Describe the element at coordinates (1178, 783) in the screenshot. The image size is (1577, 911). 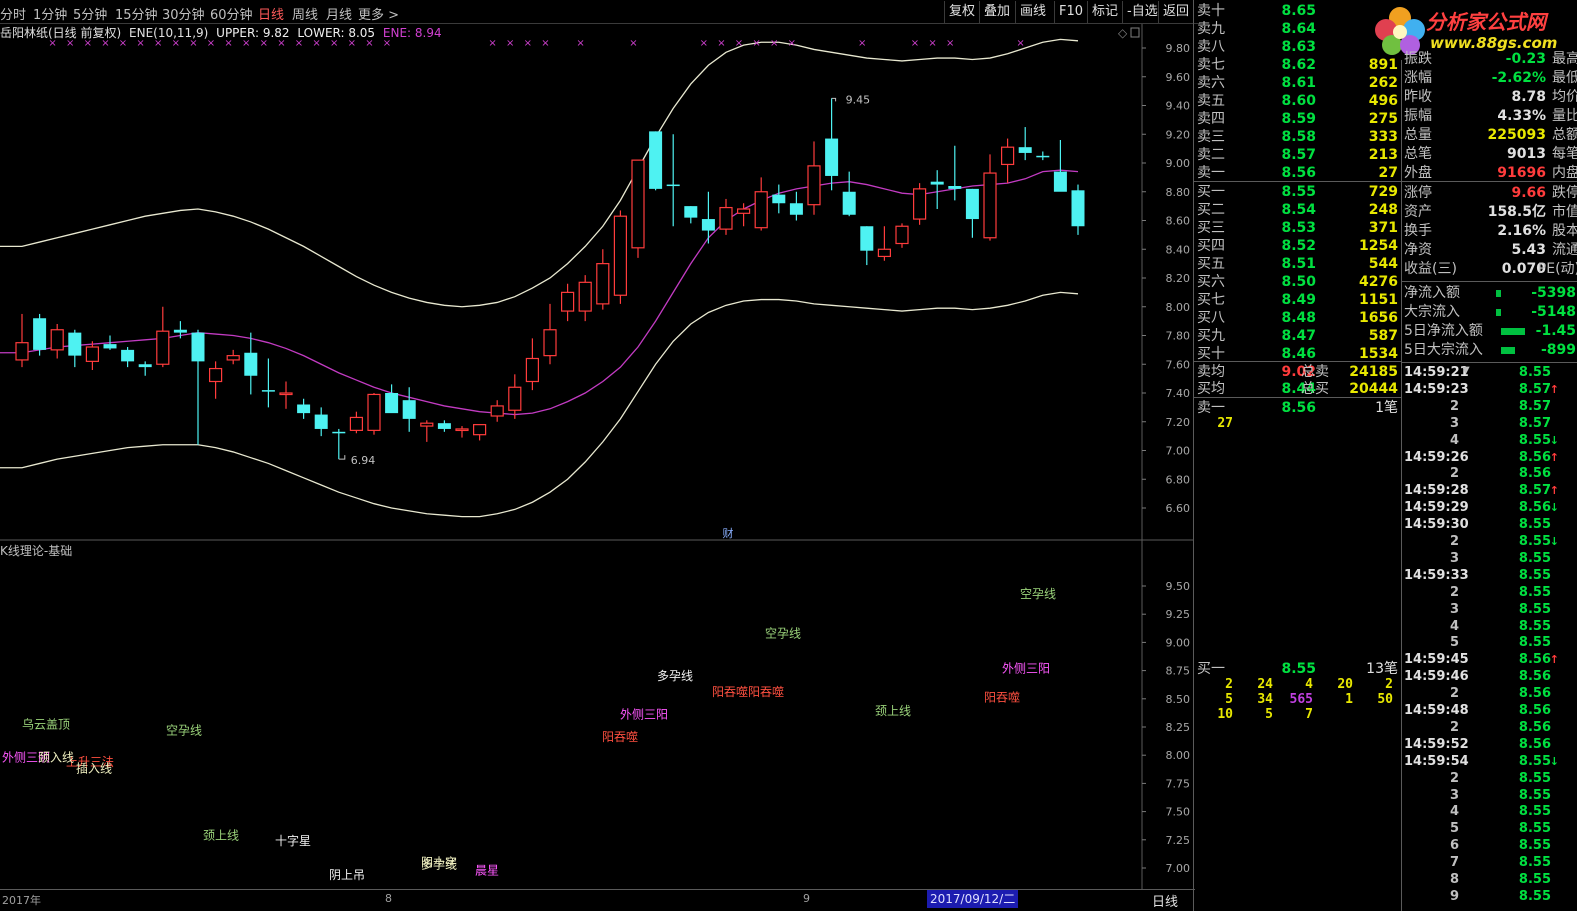
I see `sub-axis-label: 7.75` at that location.